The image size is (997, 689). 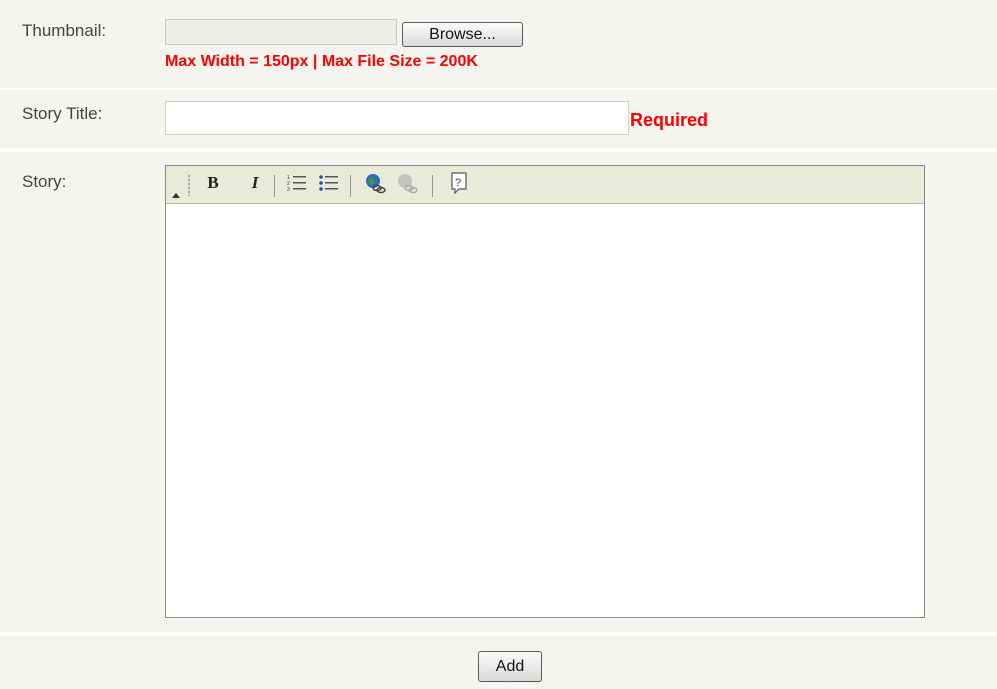 I want to click on ordered-list-icon: 1 2 3, so click(x=297, y=183).